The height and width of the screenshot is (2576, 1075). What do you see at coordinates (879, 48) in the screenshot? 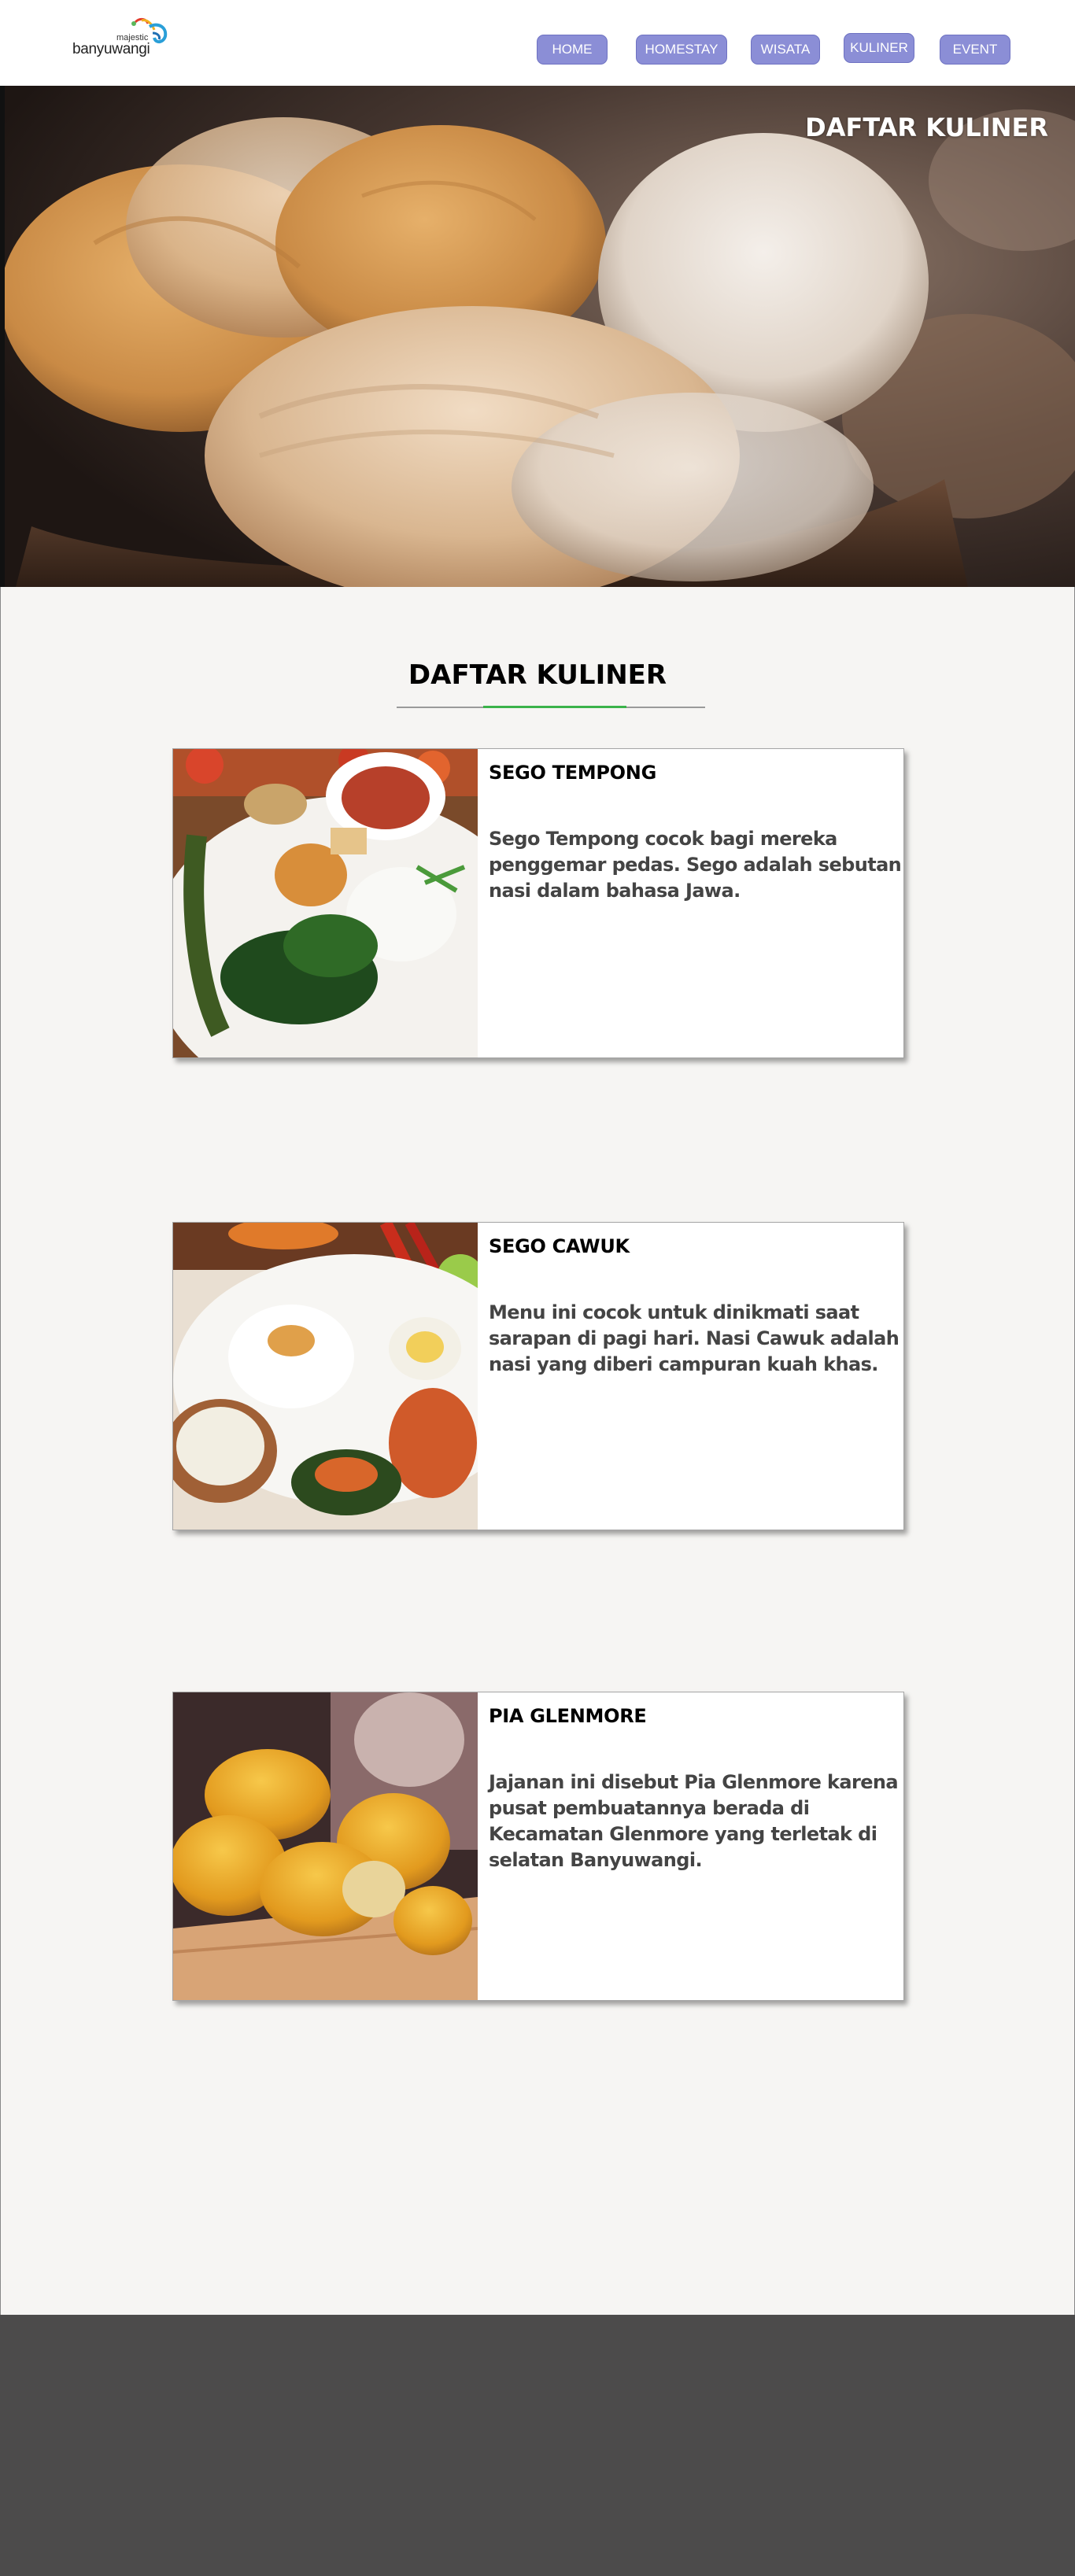
I see `nav-kuliner-button: KULINER` at bounding box center [879, 48].